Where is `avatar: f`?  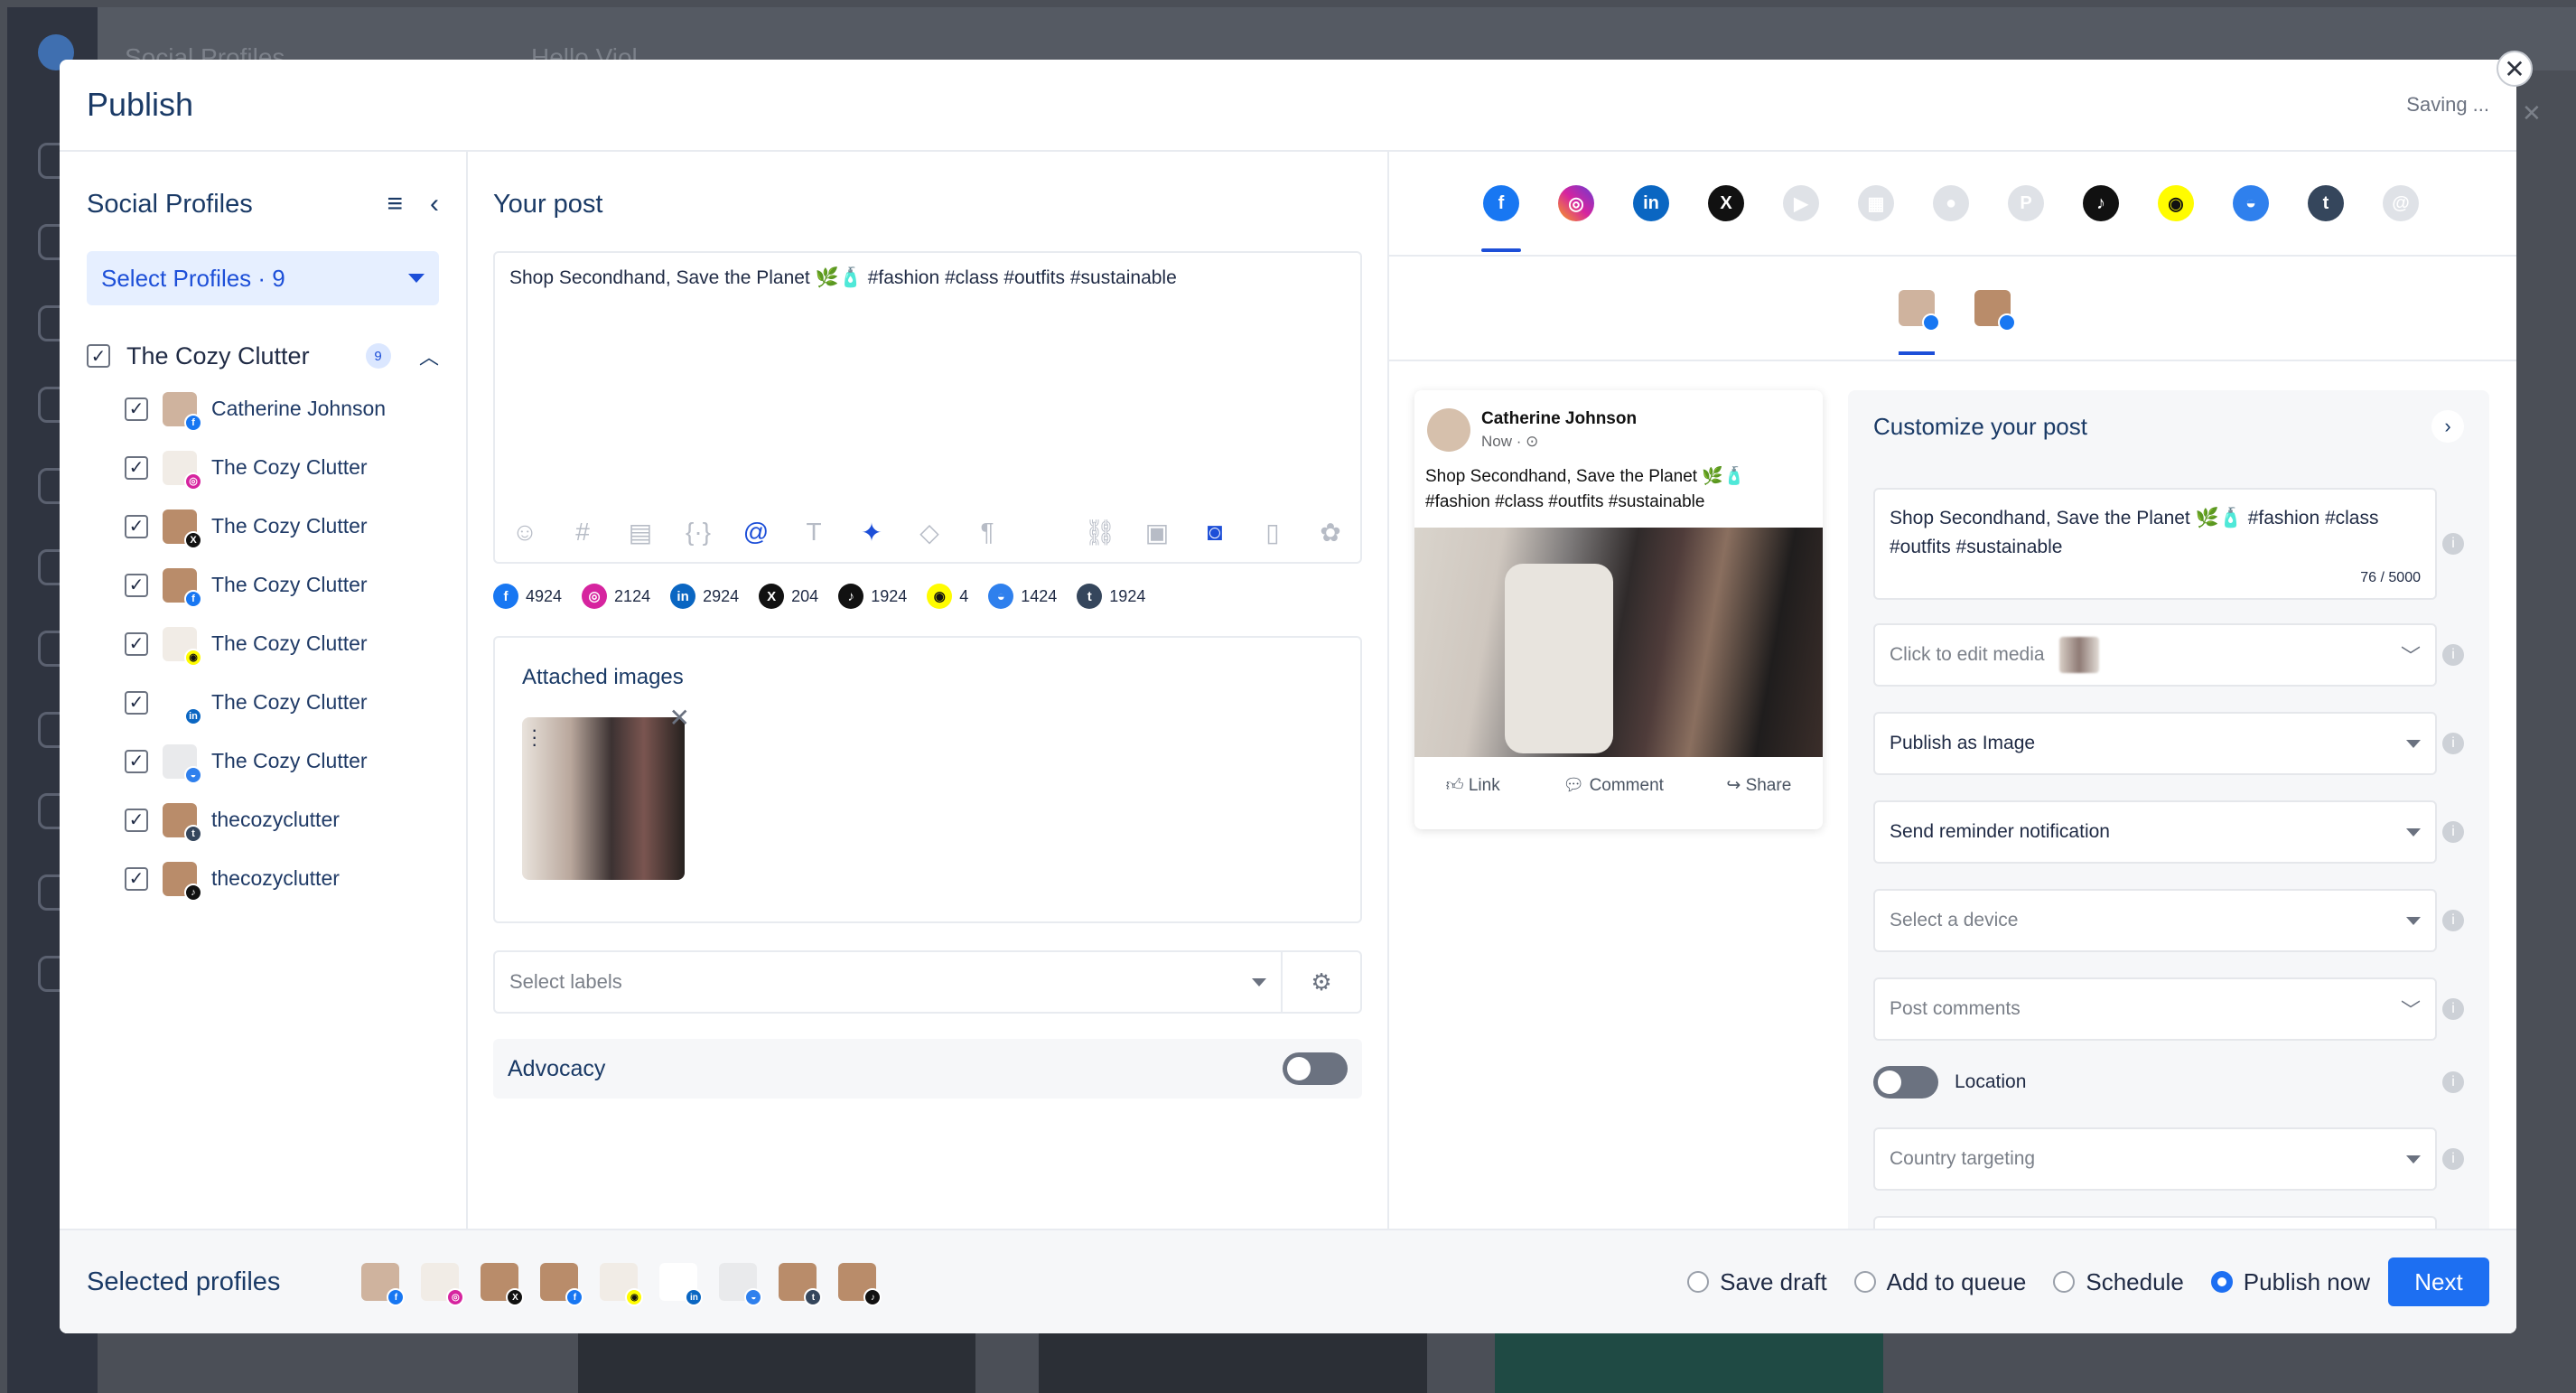 avatar: f is located at coordinates (383, 1284).